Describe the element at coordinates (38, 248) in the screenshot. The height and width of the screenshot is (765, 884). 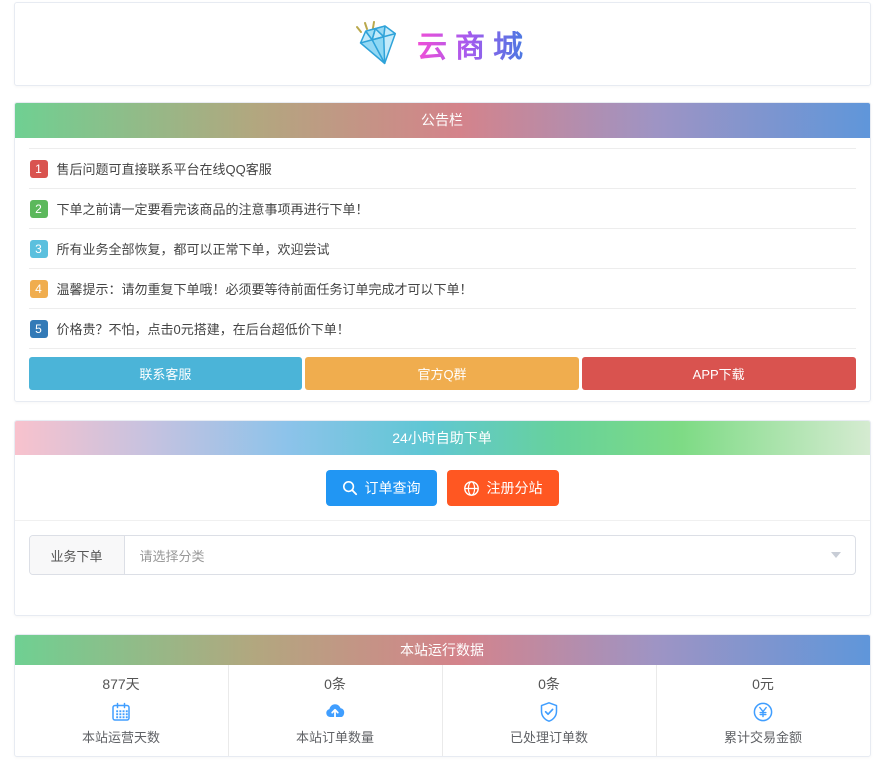
I see `notice-number-badge: 3` at that location.